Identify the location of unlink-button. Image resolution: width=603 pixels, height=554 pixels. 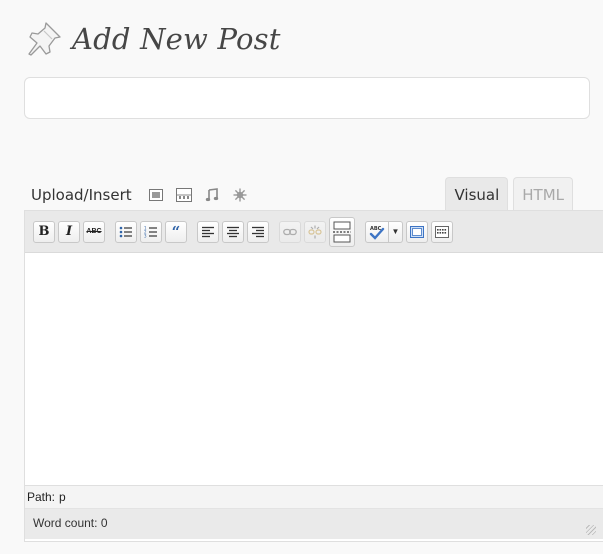
(315, 231).